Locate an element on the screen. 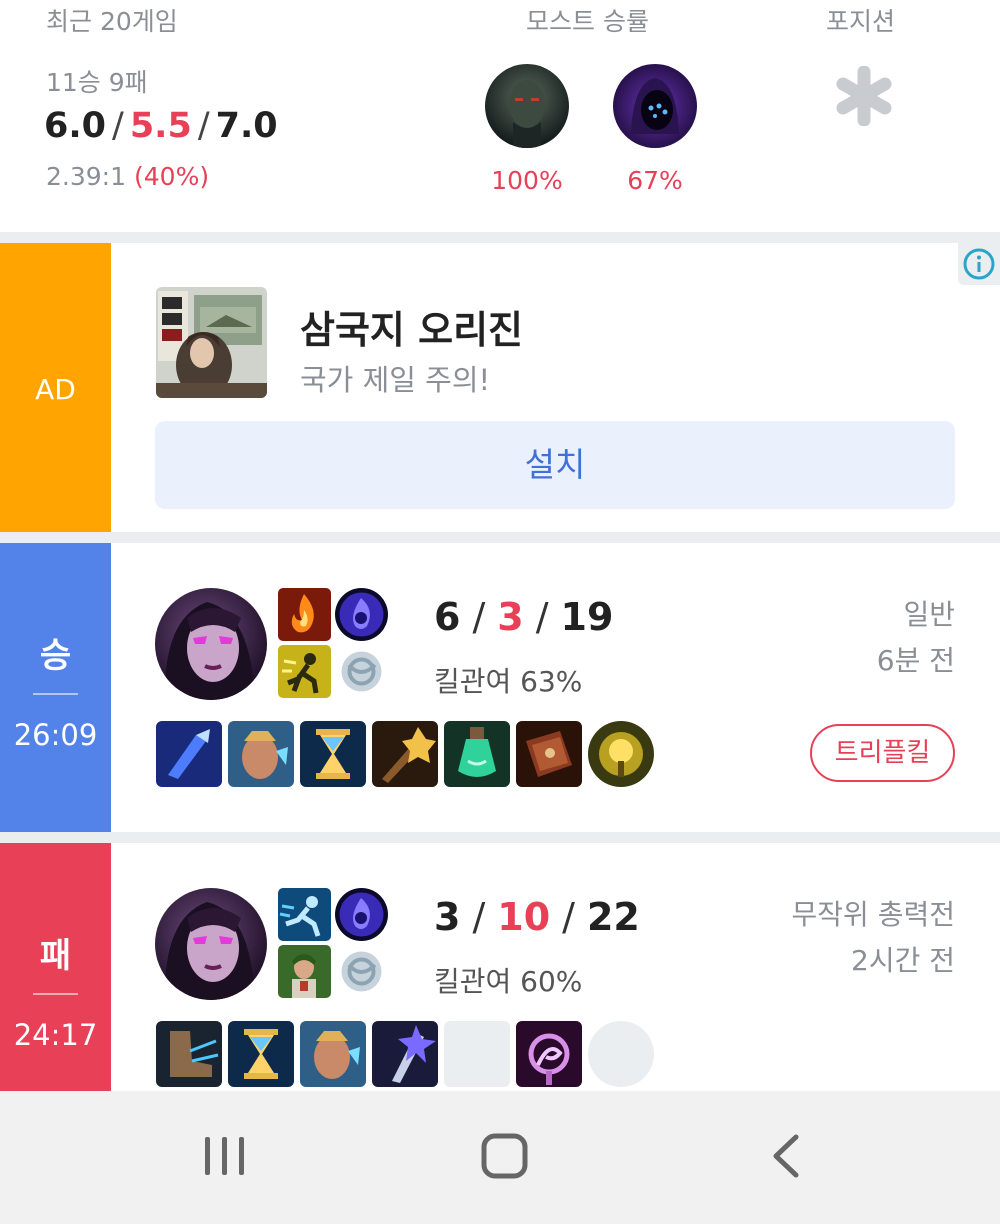 The width and height of the screenshot is (1000, 1224). ignite-spell-icon is located at coordinates (304, 614).